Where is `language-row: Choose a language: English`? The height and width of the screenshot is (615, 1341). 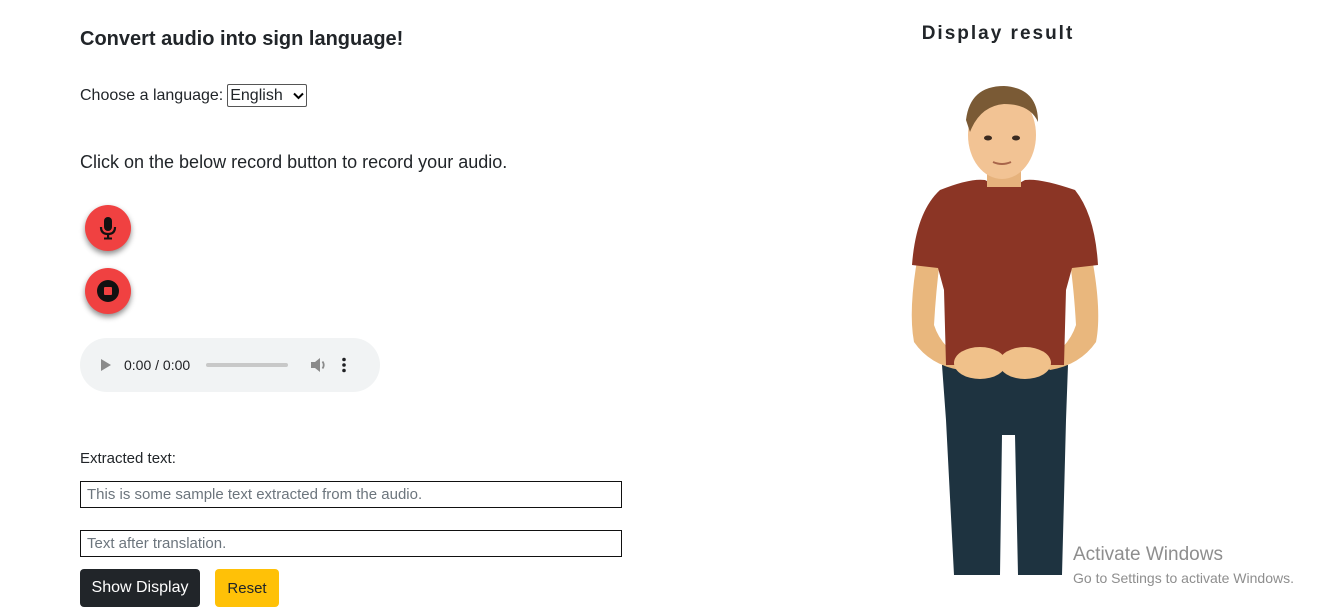 language-row: Choose a language: English is located at coordinates (194, 95).